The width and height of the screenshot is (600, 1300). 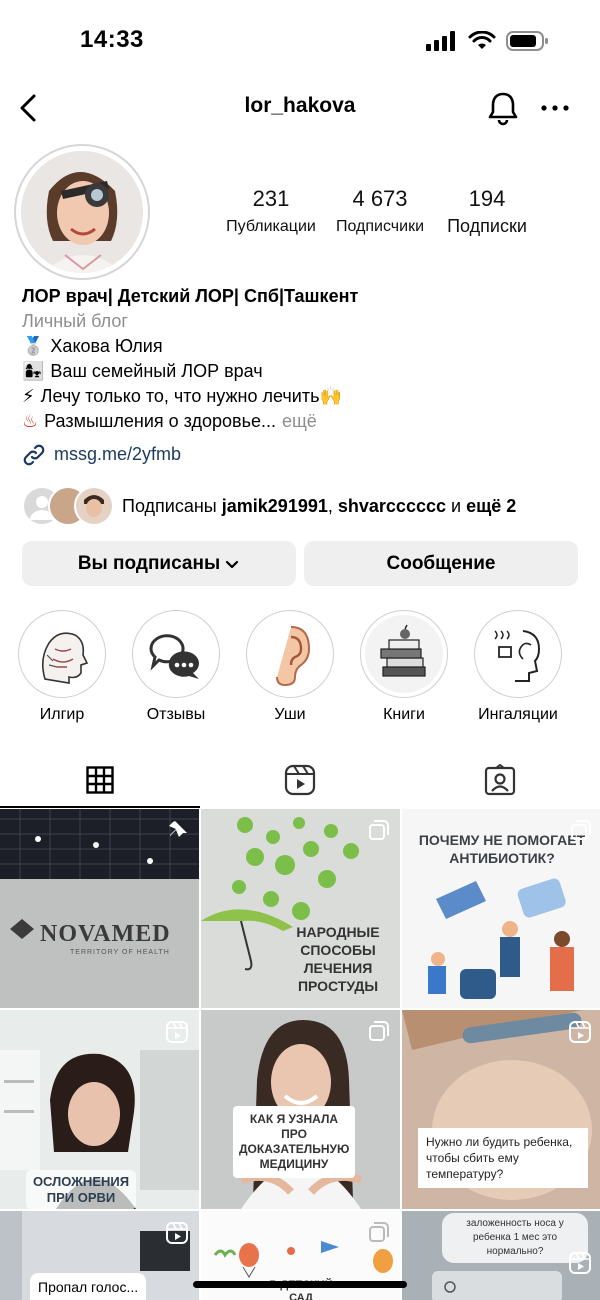 I want to click on status-bar: 14:33, so click(x=300, y=40).